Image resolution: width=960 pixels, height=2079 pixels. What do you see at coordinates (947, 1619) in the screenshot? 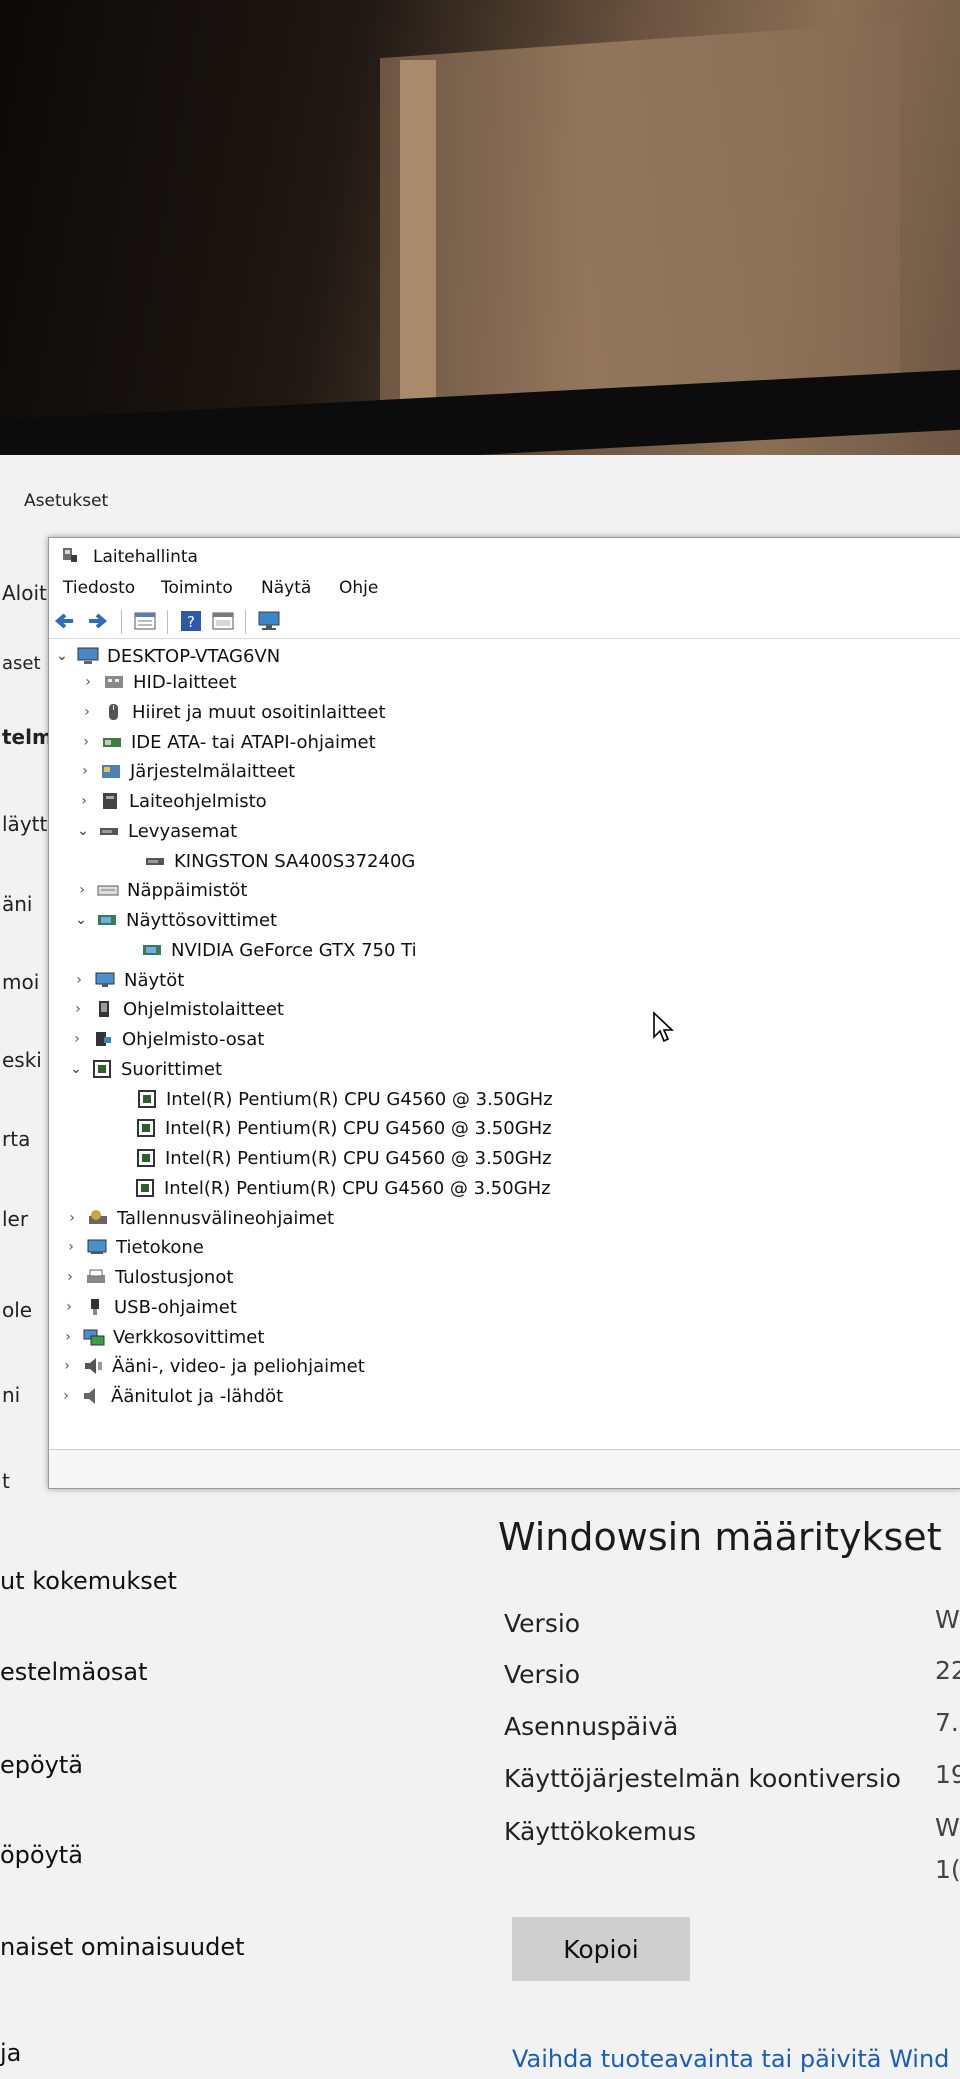
I see `spec-value-edition: Wi` at bounding box center [947, 1619].